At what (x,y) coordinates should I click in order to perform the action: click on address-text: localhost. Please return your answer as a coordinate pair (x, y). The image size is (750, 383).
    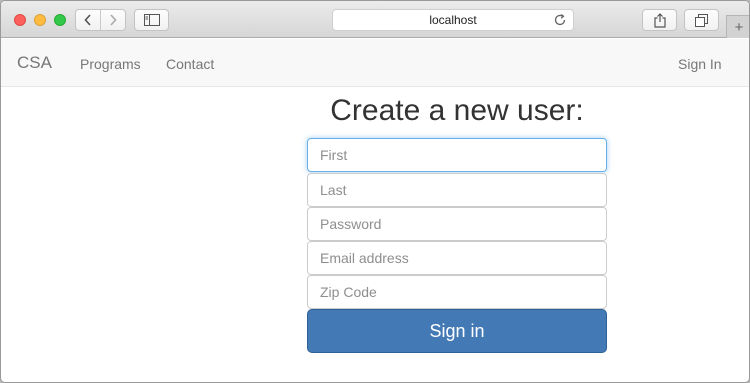
    Looking at the image, I should click on (453, 20).